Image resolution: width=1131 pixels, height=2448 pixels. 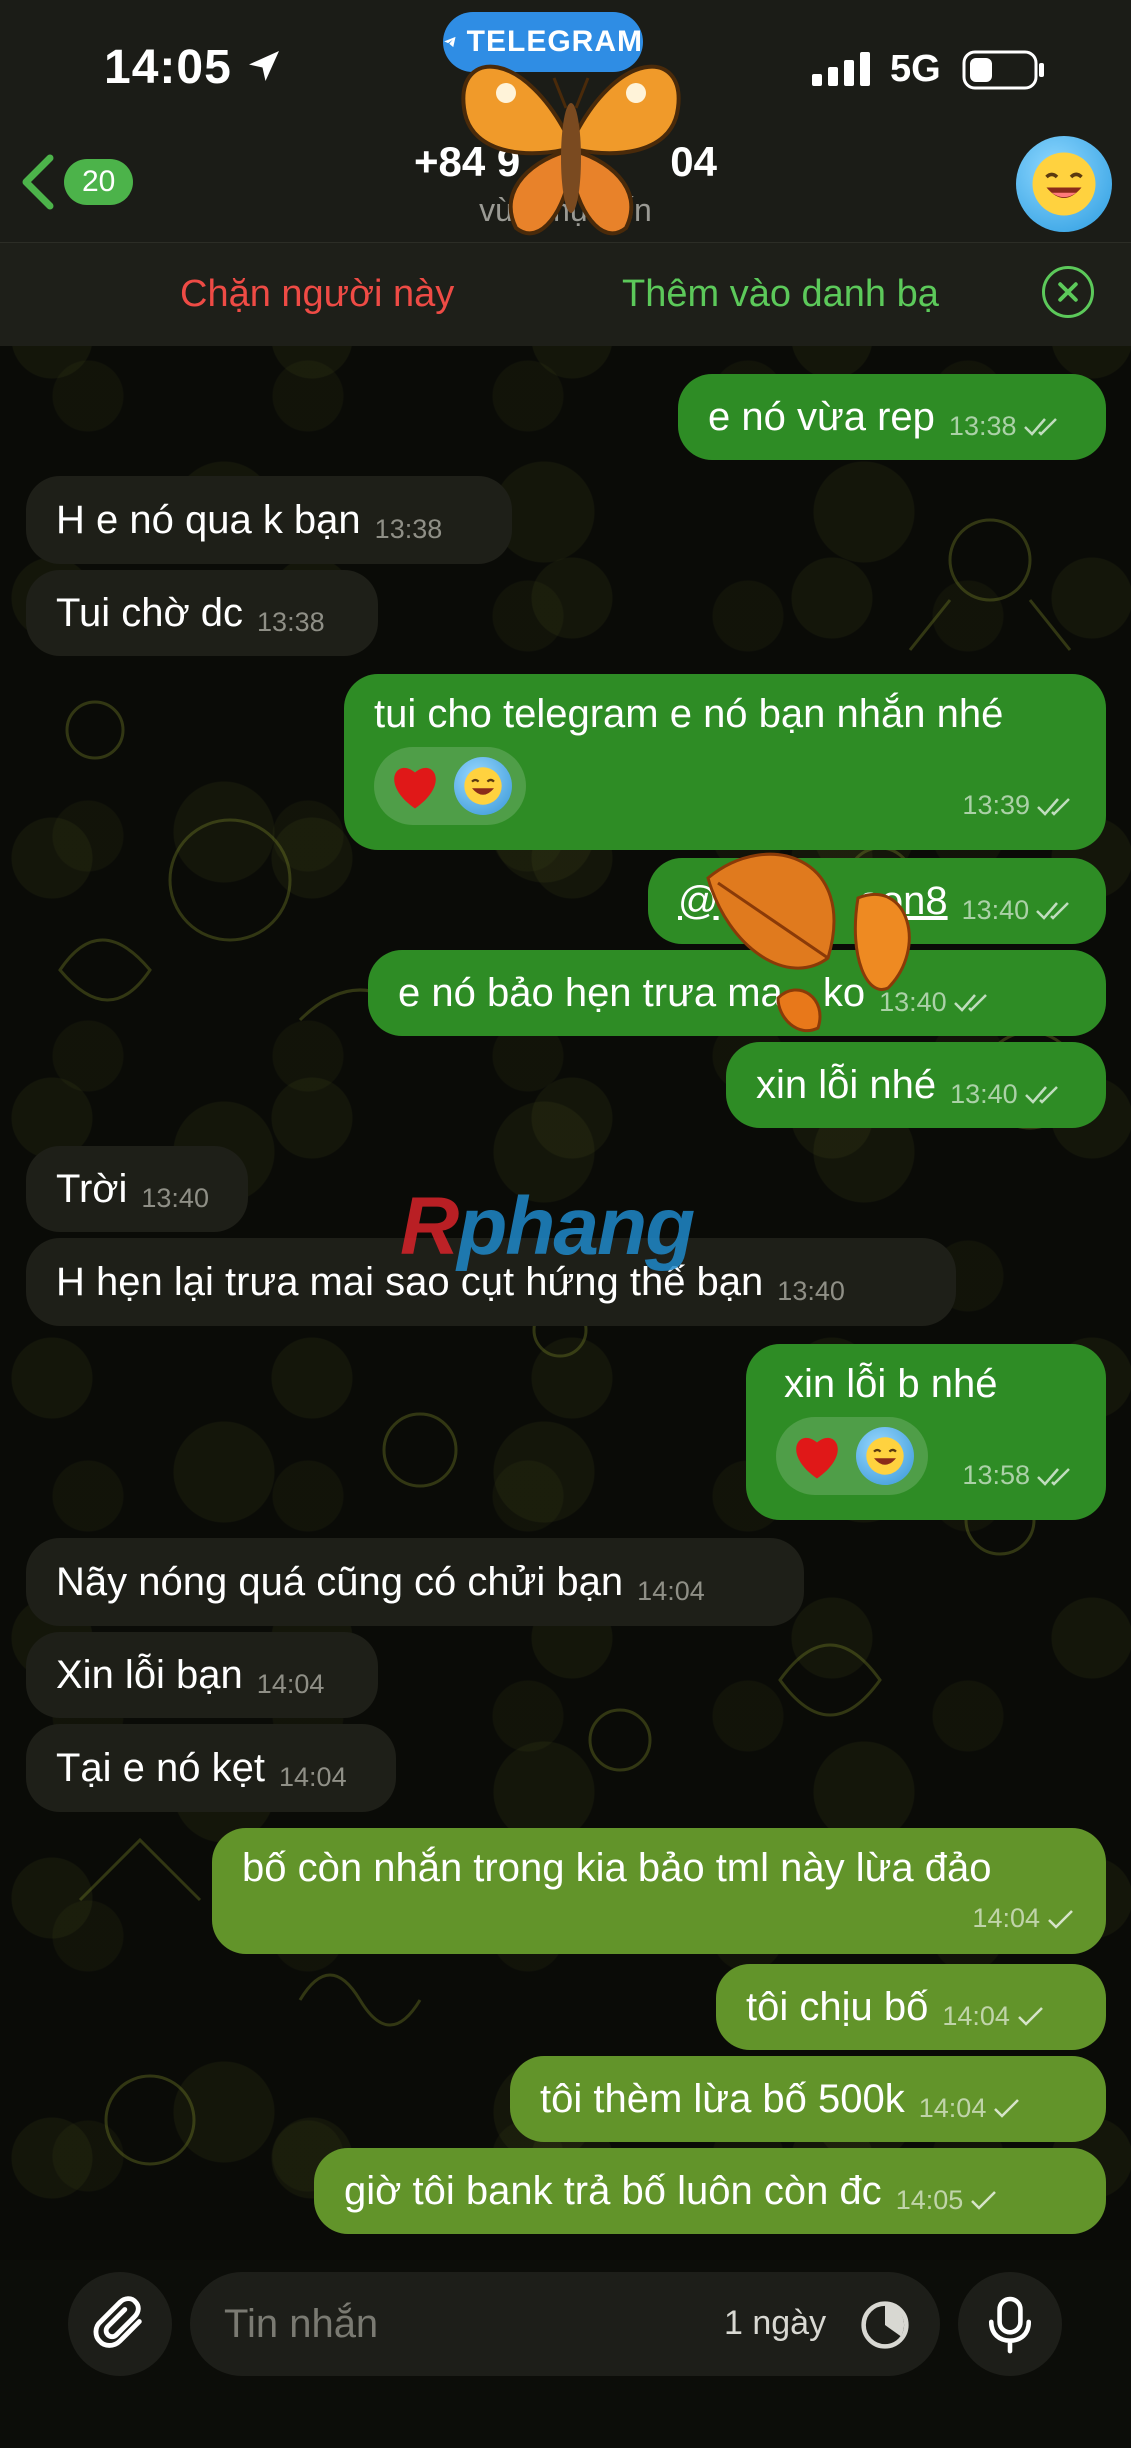 I want to click on message-outgoing: xin lỗi nhé 13:40, so click(x=916, y=1085).